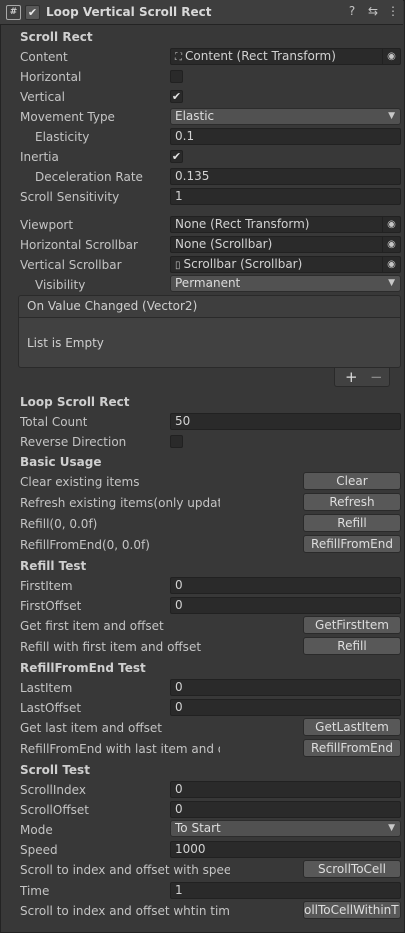 The width and height of the screenshot is (405, 933). I want to click on content-label: Content, so click(44, 57).